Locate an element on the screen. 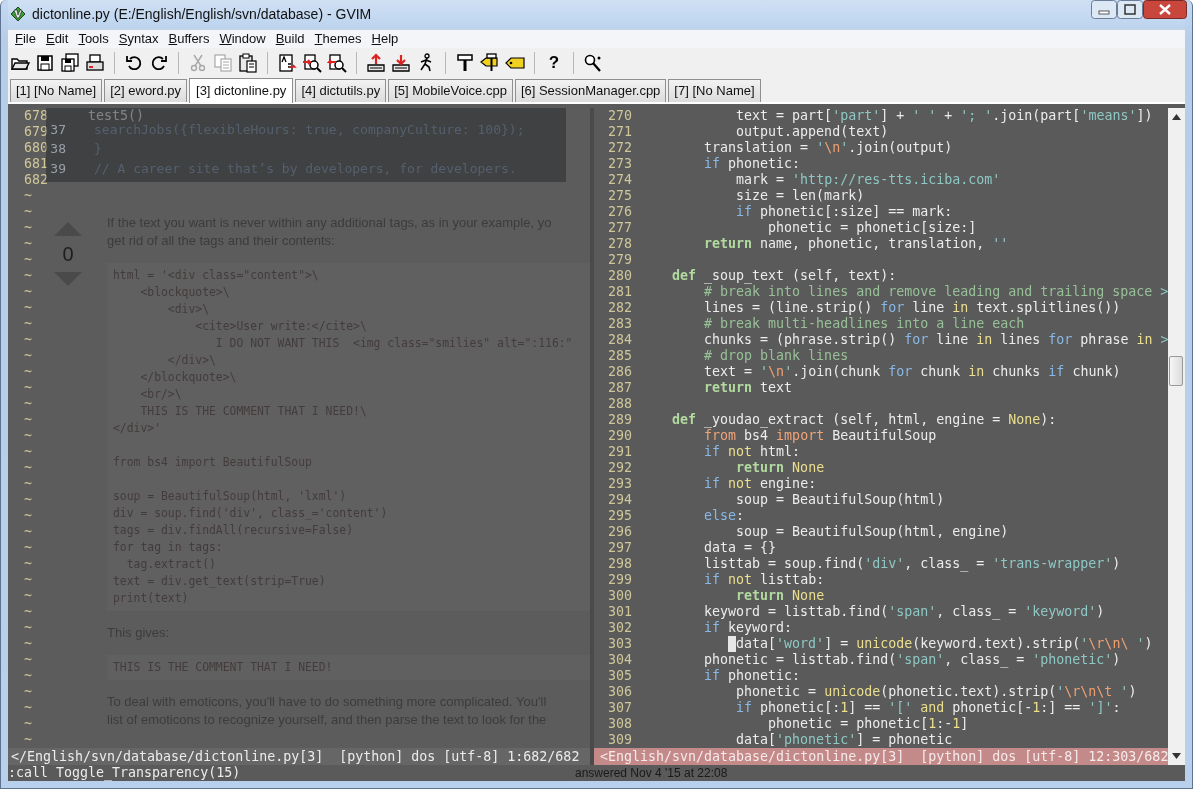 This screenshot has width=1193, height=789. floppy-disks-icon is located at coordinates (70, 62).